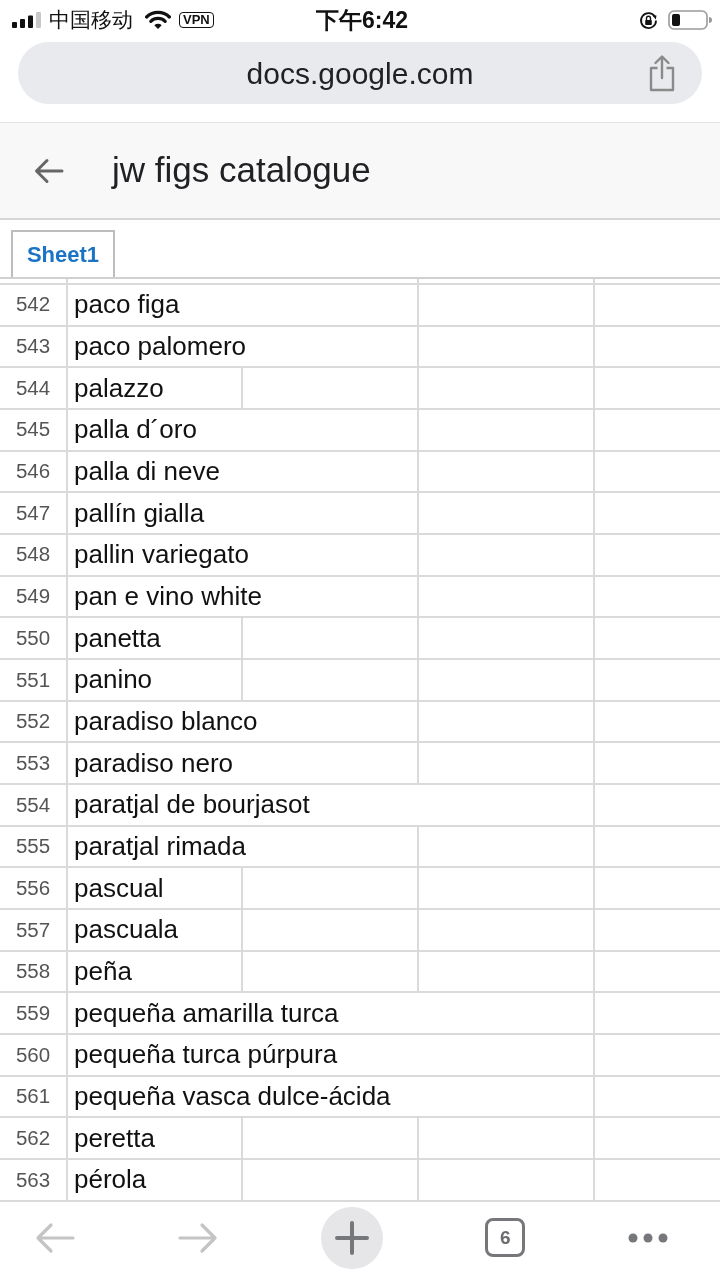 Image resolution: width=720 pixels, height=1280 pixels. Describe the element at coordinates (662, 73) in the screenshot. I see `share-icon` at that location.